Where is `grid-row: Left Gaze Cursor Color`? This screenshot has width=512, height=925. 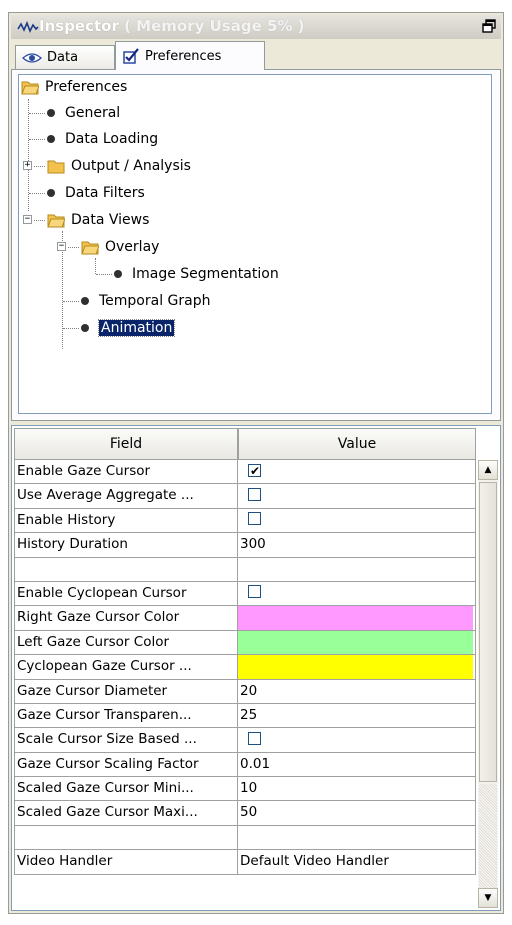
grid-row: Left Gaze Cursor Color is located at coordinates (245, 643).